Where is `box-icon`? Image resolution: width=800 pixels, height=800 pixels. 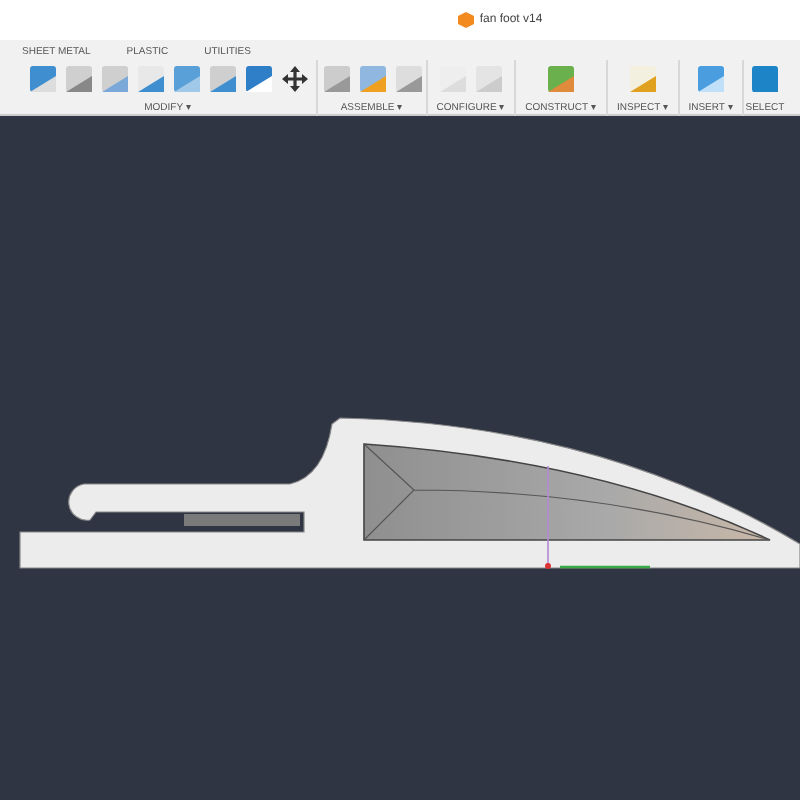 box-icon is located at coordinates (465, 20).